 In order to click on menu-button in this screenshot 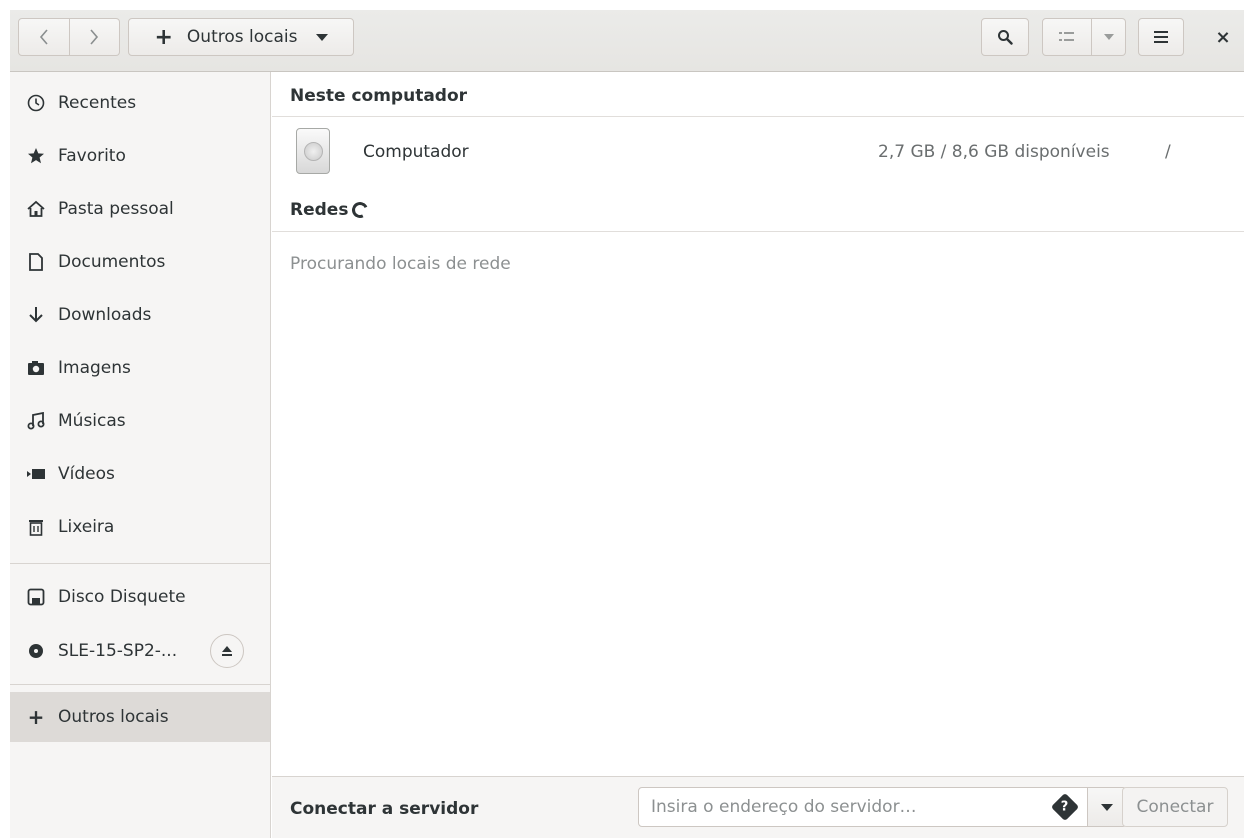, I will do `click(1161, 37)`.